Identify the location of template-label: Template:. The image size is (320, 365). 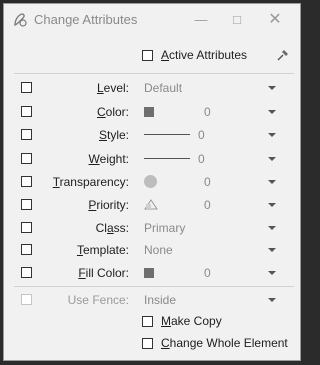
(102, 250).